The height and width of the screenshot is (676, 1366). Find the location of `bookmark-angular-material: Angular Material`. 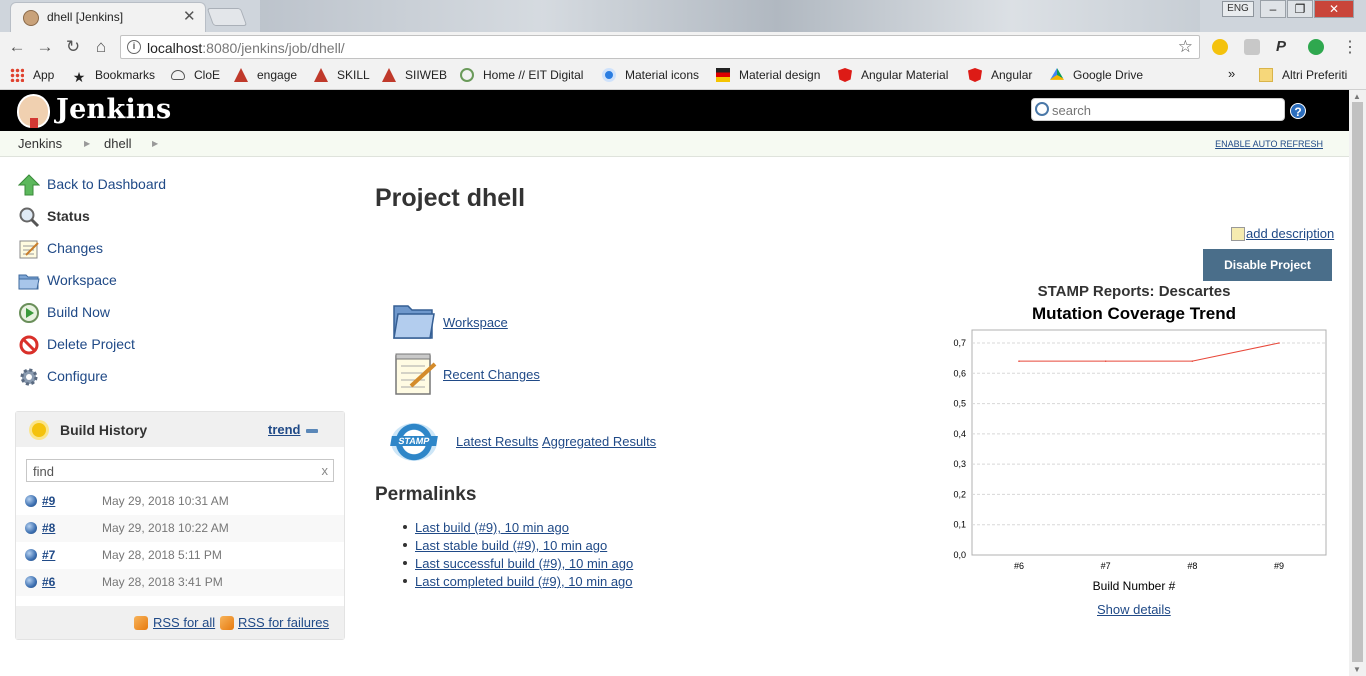

bookmark-angular-material: Angular Material is located at coordinates (893, 75).